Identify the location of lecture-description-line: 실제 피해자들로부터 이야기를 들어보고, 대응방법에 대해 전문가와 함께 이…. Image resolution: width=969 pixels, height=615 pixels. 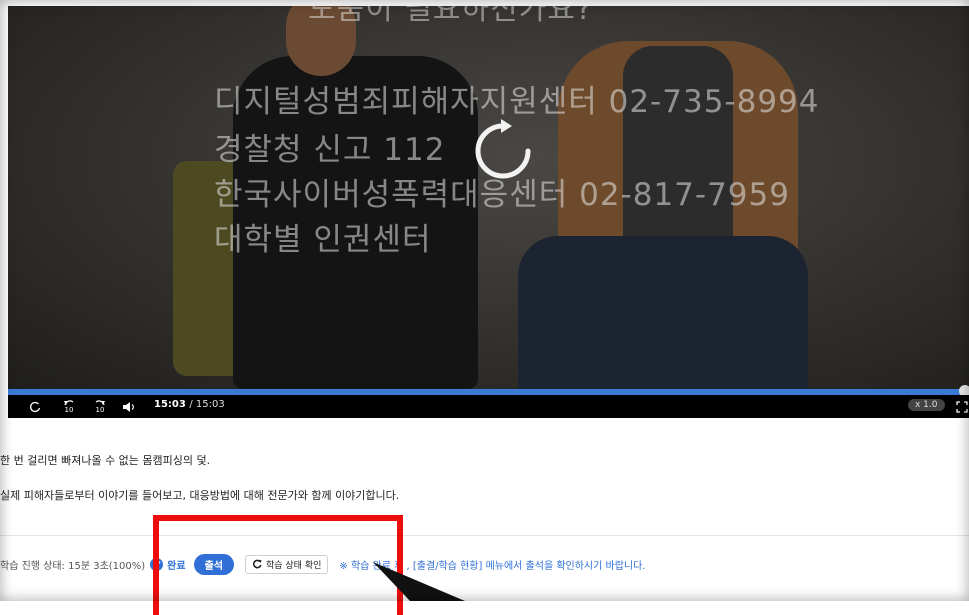
(200, 495).